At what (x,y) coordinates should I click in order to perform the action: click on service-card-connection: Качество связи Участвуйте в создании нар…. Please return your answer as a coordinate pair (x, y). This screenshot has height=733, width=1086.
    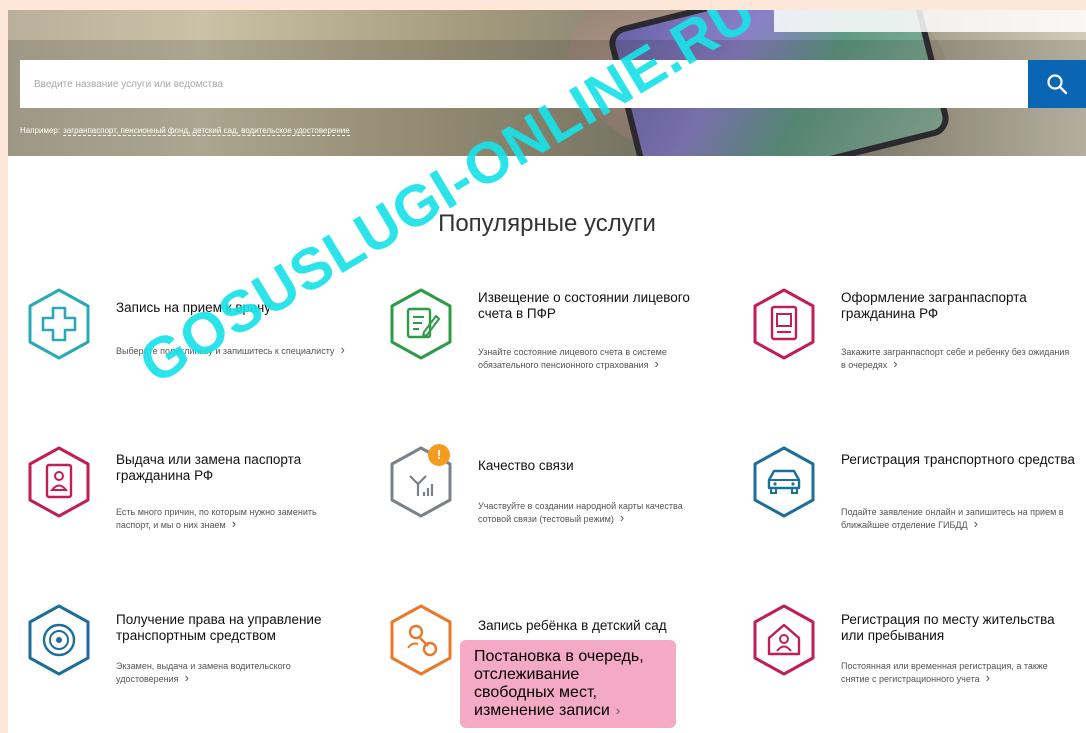
    Looking at the image, I should click on (548, 514).